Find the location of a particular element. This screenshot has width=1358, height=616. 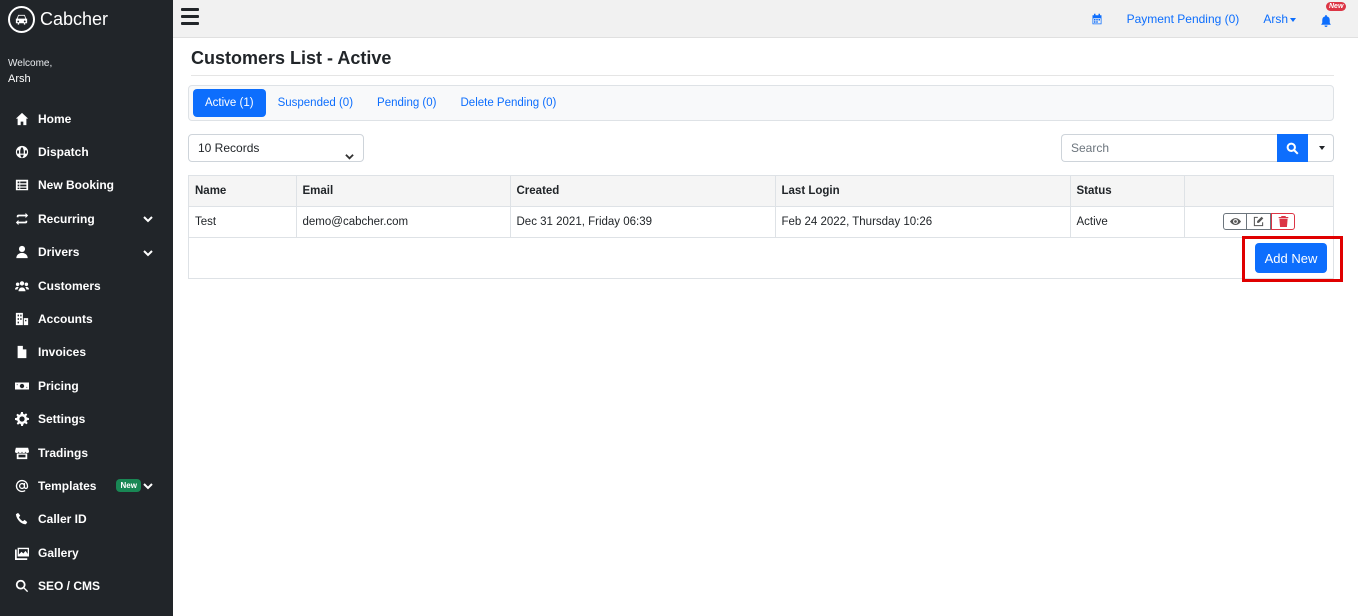

tab-pending: Pending (0) is located at coordinates (406, 103).